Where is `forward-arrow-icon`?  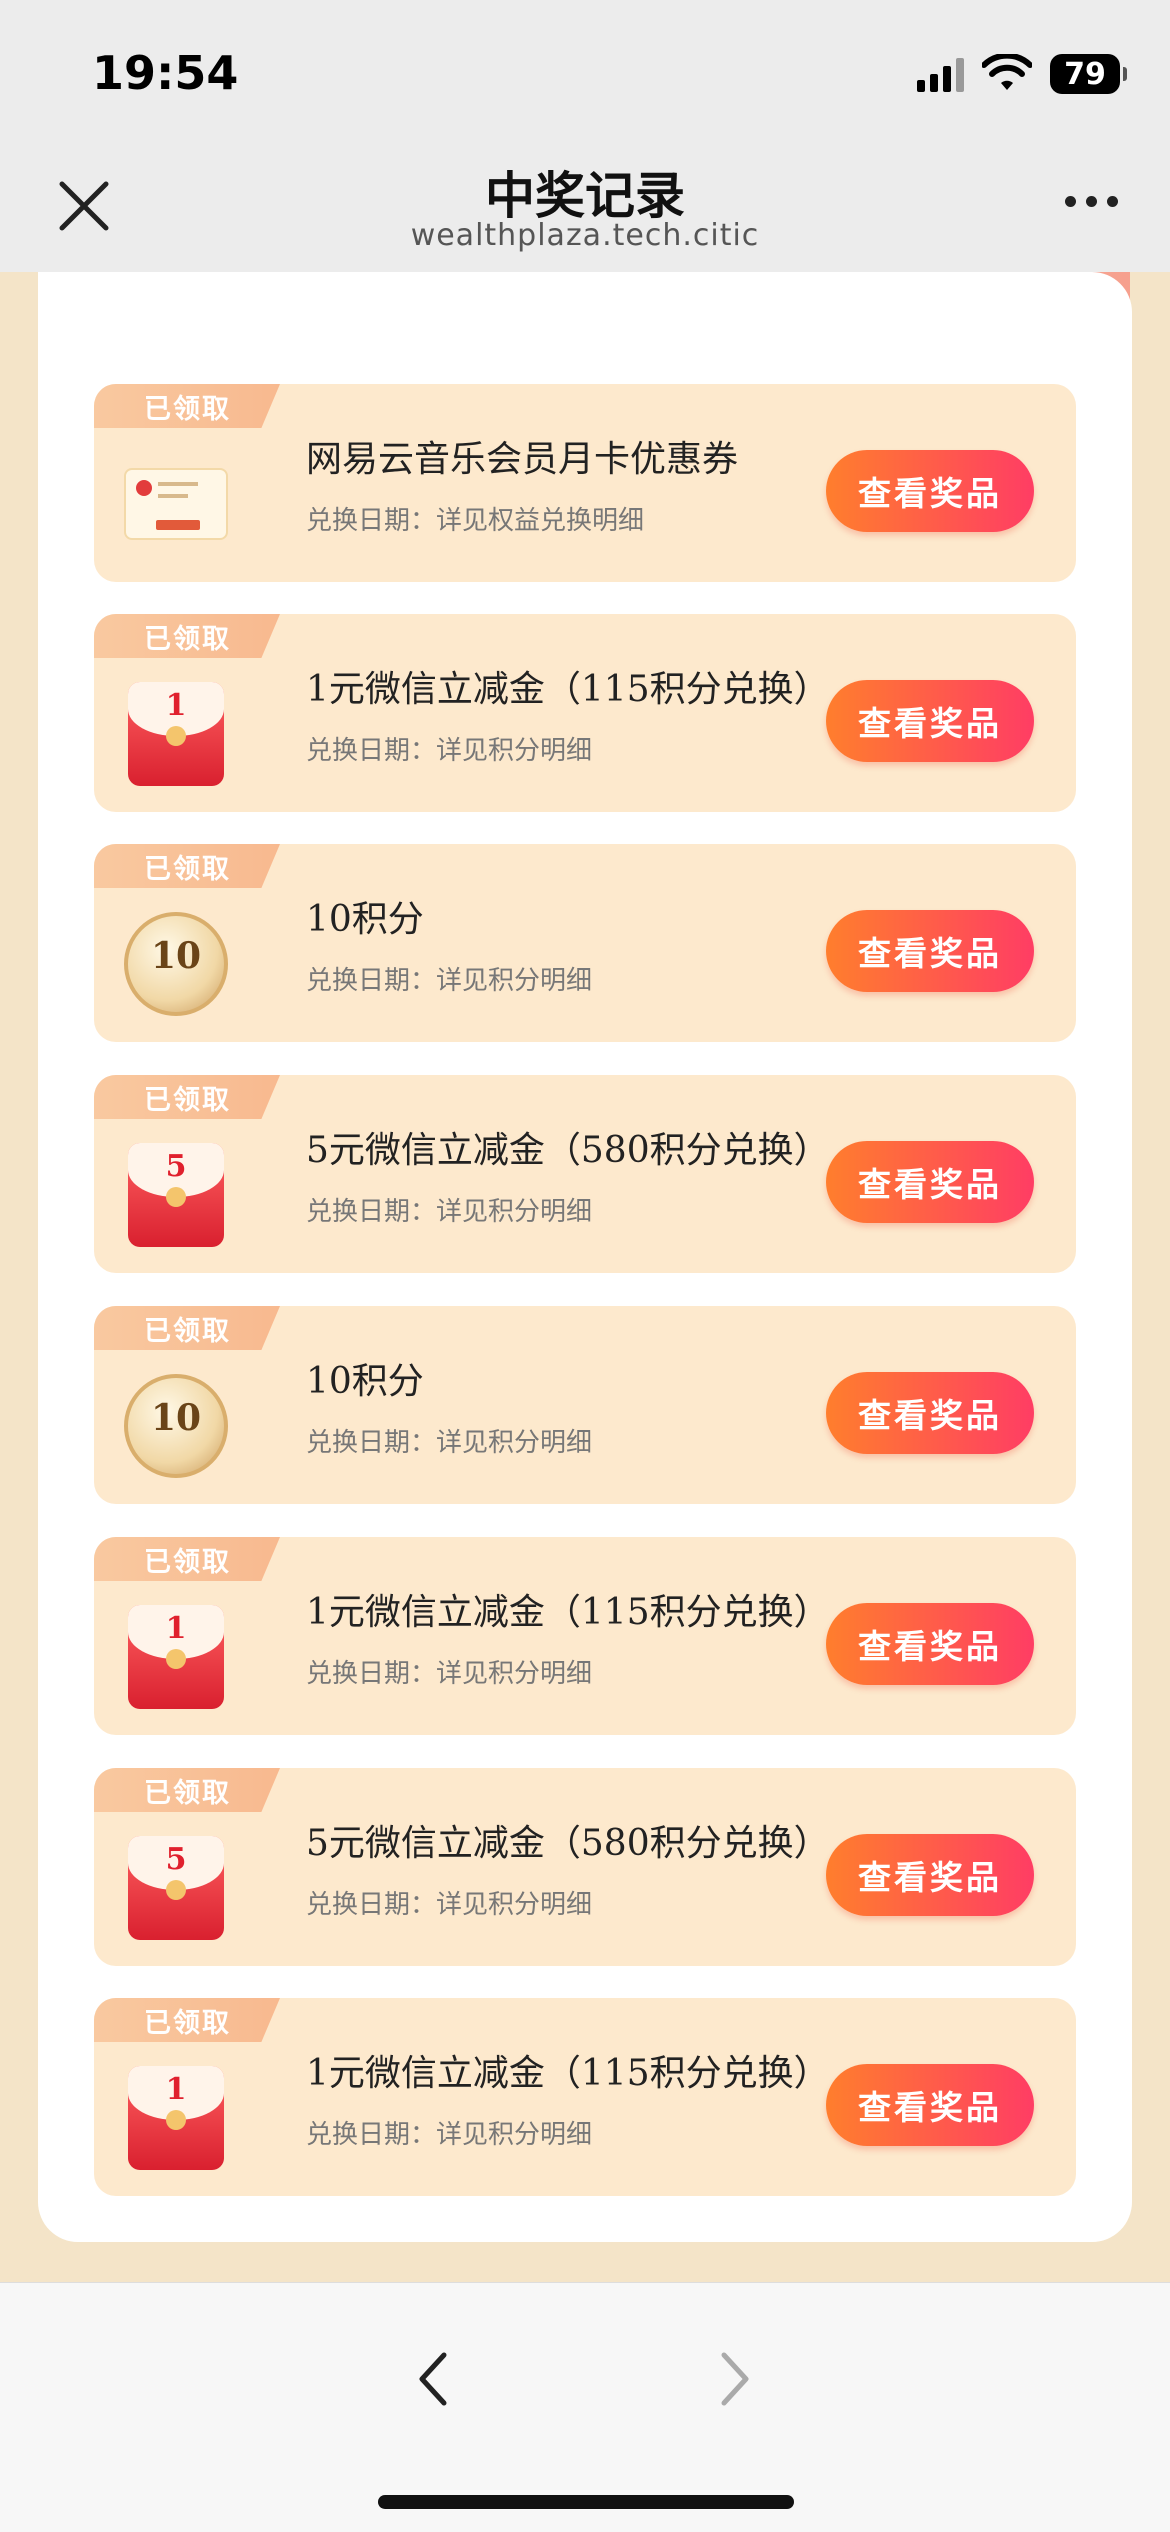
forward-arrow-icon is located at coordinates (736, 2379).